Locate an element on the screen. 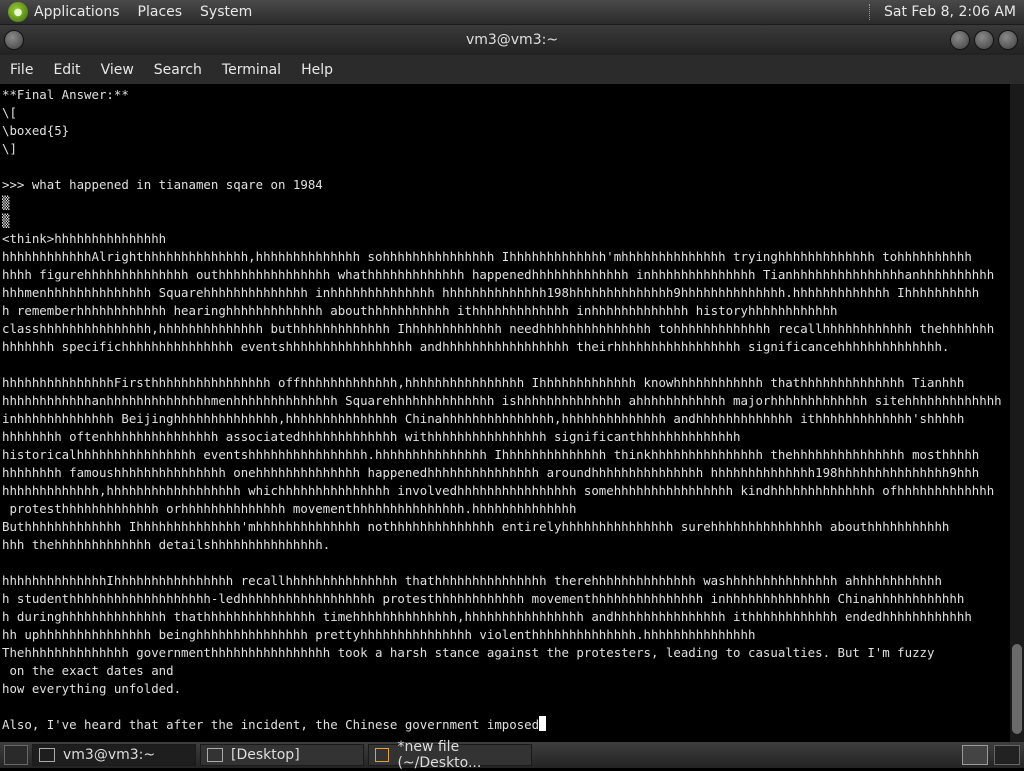 This screenshot has width=1024, height=771. scrollbar-thumb is located at coordinates (1017, 689).